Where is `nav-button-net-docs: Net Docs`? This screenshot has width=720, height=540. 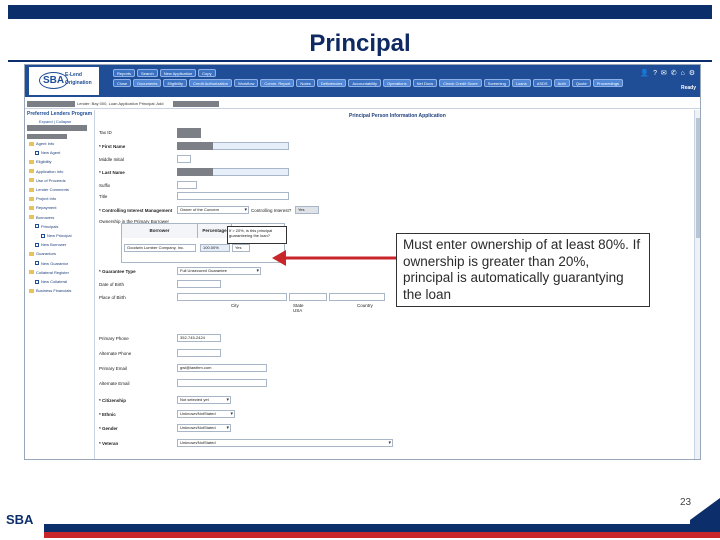
nav-button-net-docs: Net Docs is located at coordinates (425, 83).